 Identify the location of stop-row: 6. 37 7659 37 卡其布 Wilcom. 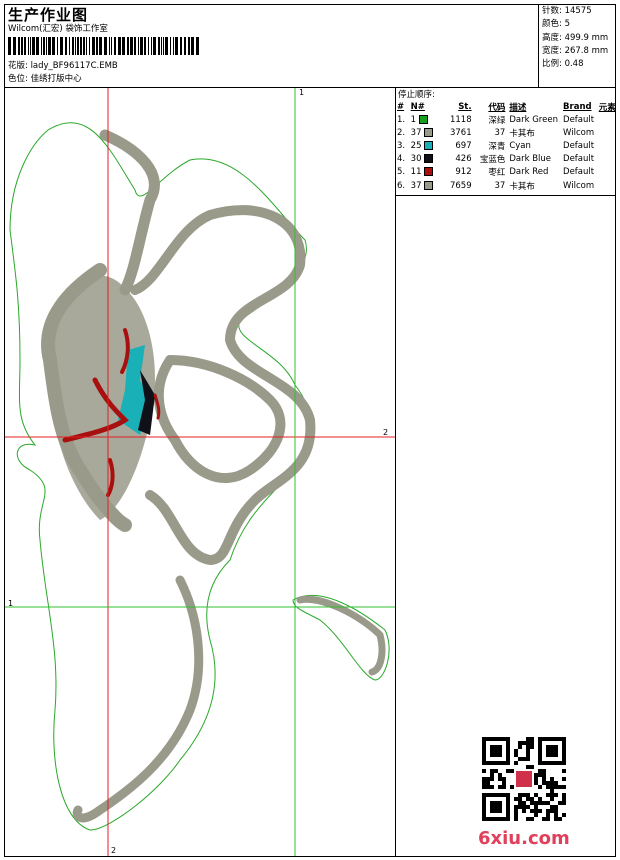
(508, 185).